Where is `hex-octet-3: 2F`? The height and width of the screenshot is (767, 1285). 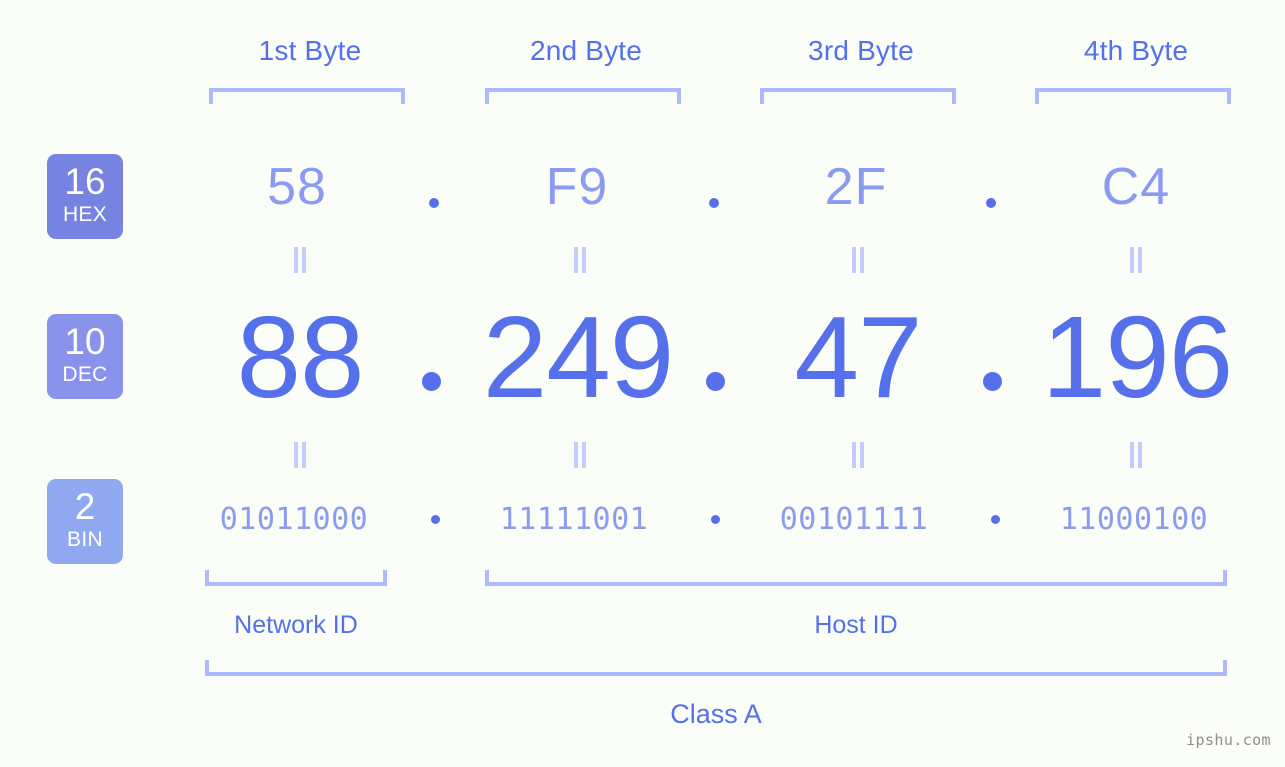
hex-octet-3: 2F is located at coordinates (856, 187).